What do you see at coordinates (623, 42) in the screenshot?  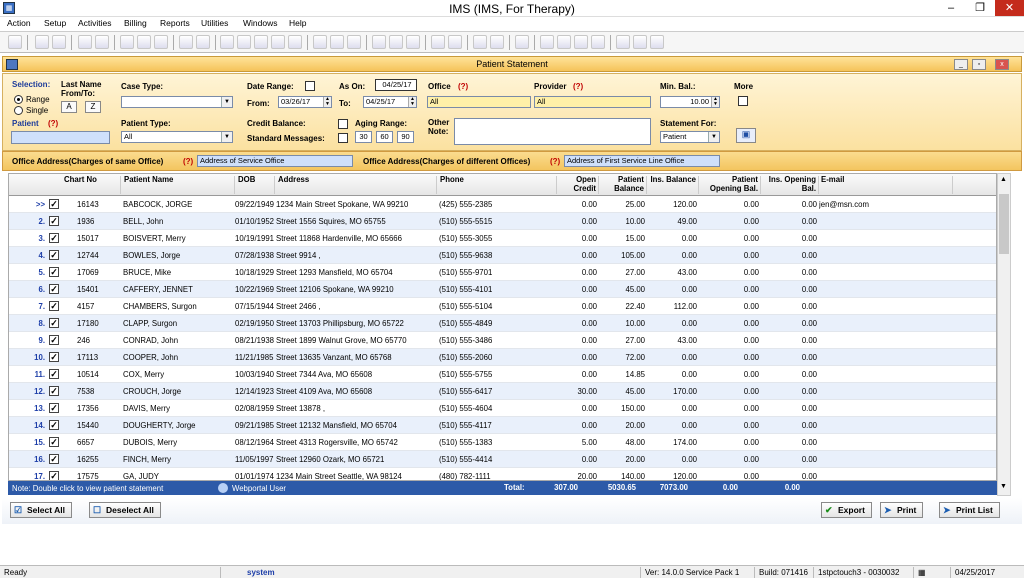 I see `toolbar-help-icon` at bounding box center [623, 42].